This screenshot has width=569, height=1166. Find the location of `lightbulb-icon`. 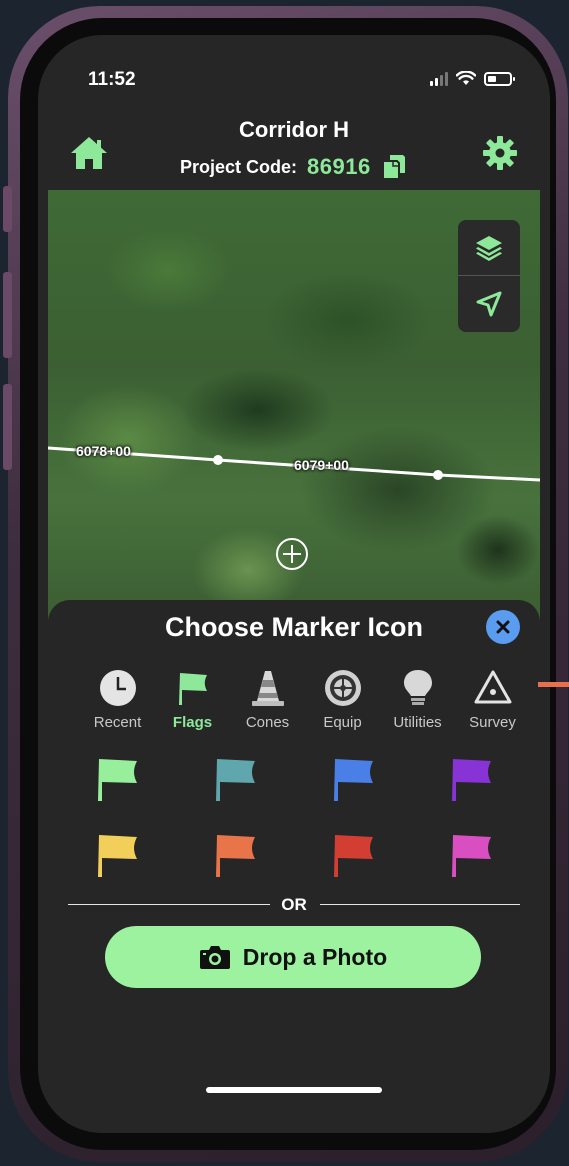

lightbulb-icon is located at coordinates (418, 687).